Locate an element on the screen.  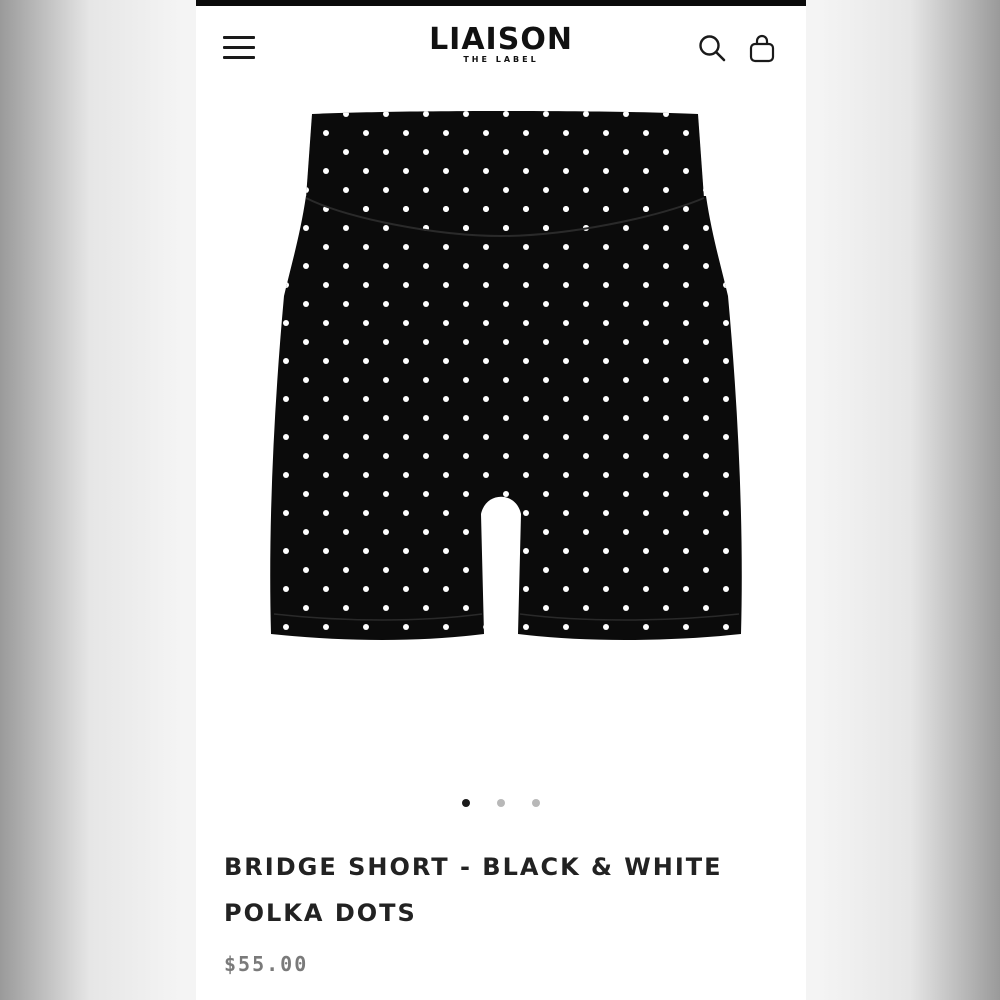
brand-logo: LIAISON THE LABEL is located at coordinates (501, 44).